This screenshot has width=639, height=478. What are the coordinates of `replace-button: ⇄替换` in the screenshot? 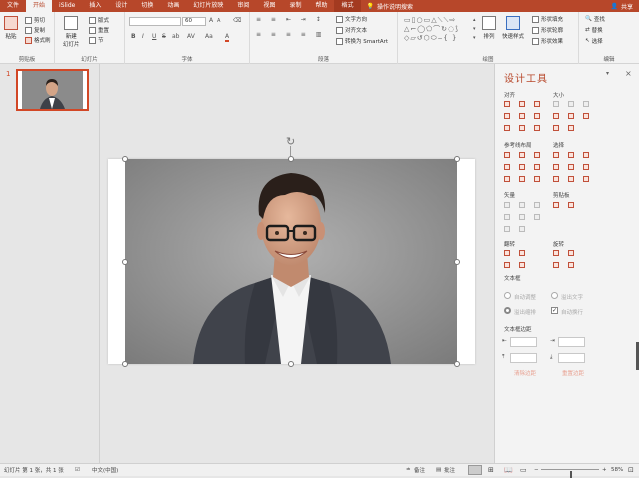 It's located at (594, 30).